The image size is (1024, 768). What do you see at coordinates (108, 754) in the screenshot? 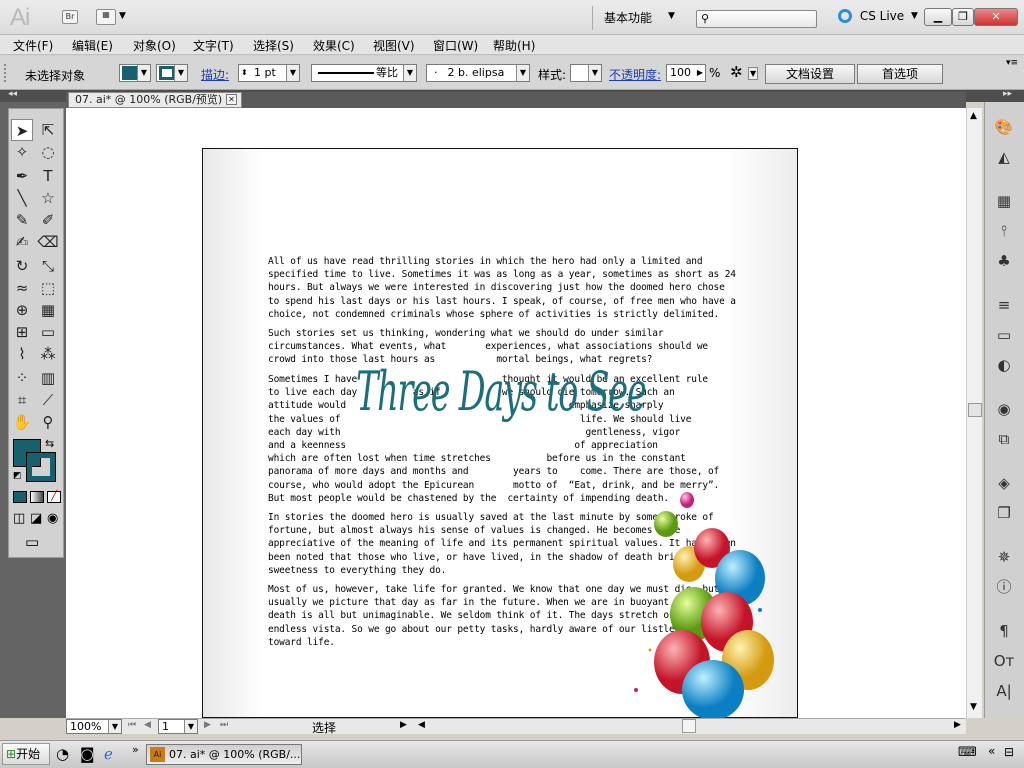
I see `ie-icon: ℯ` at bounding box center [108, 754].